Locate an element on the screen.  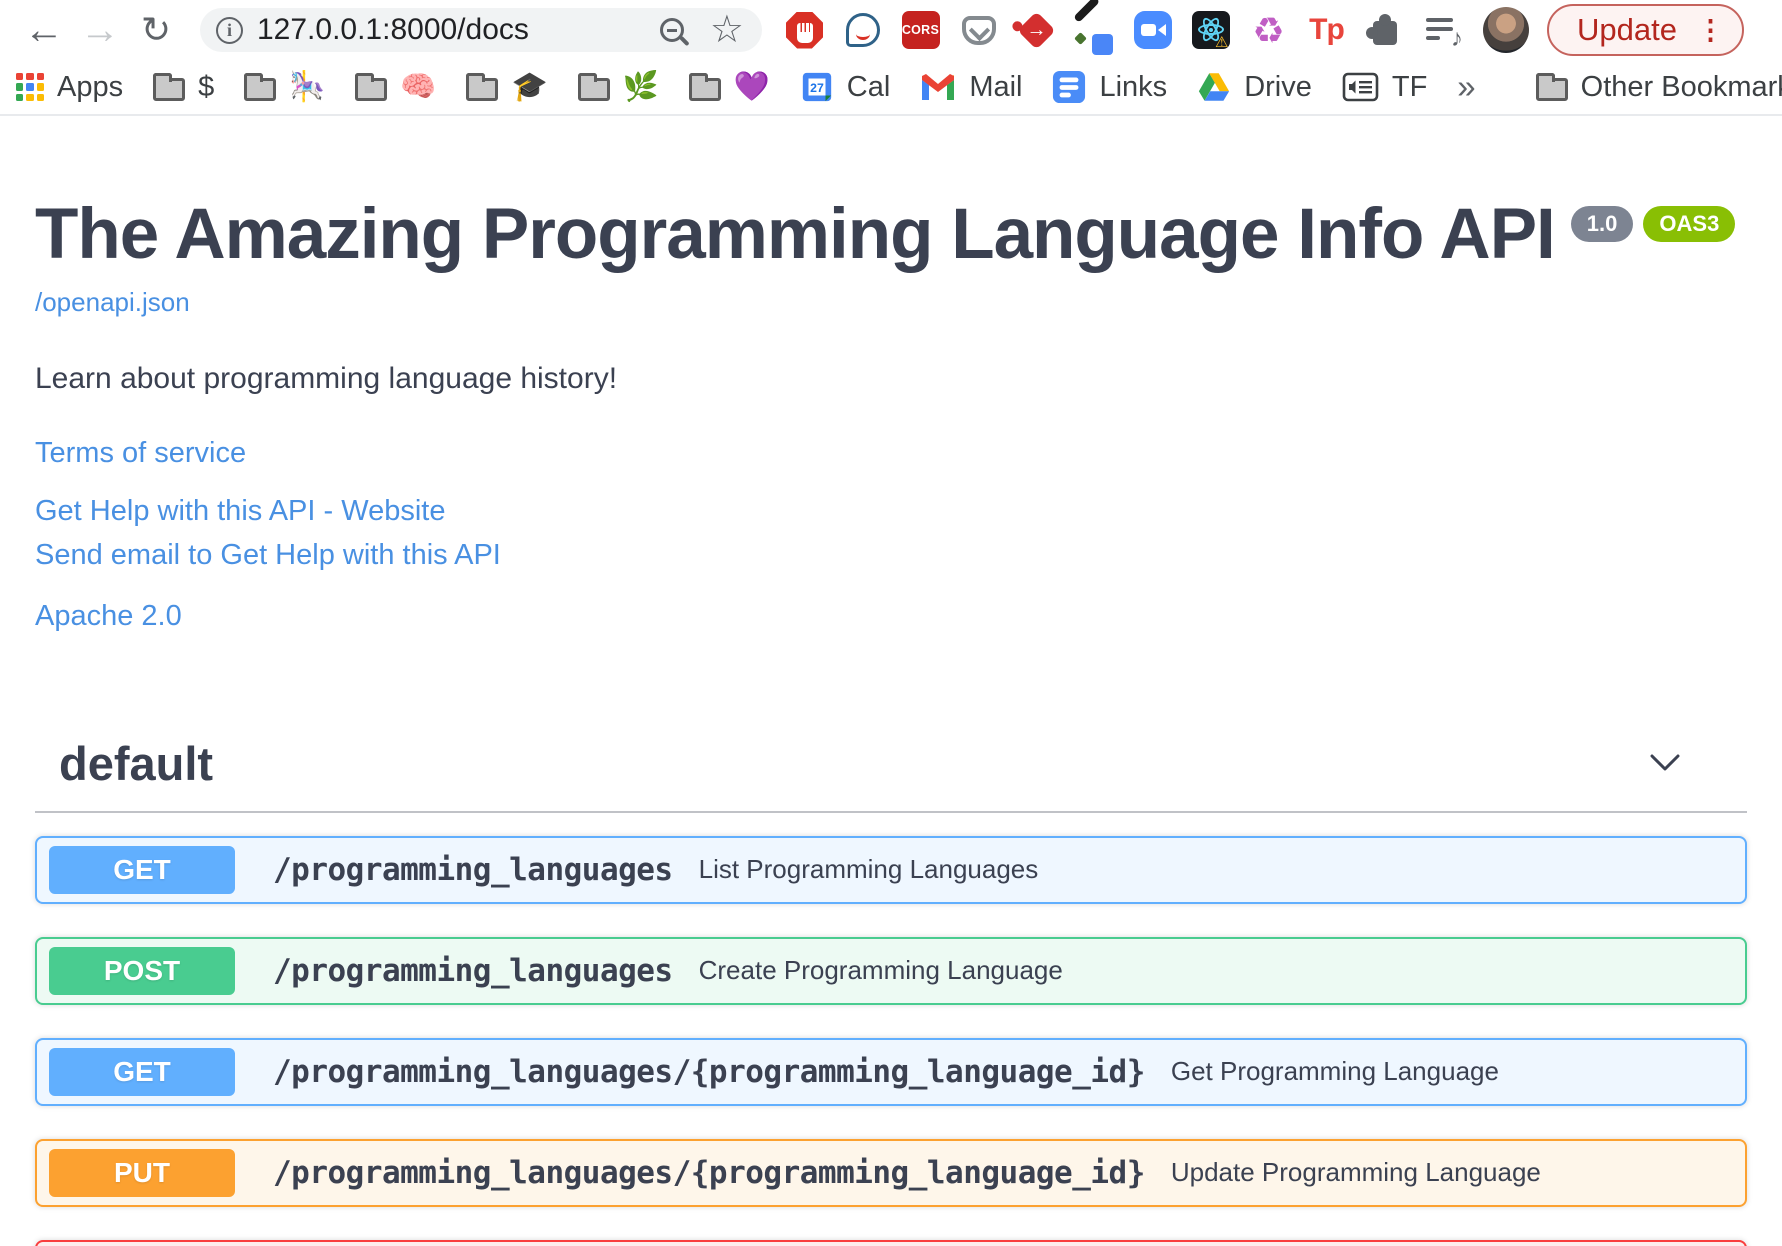
bookmark-mail: Mail is located at coordinates (971, 87).